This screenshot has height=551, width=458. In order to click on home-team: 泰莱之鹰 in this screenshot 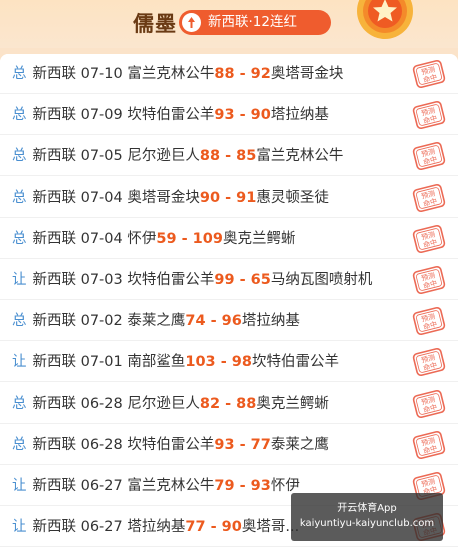, I will do `click(156, 321)`.